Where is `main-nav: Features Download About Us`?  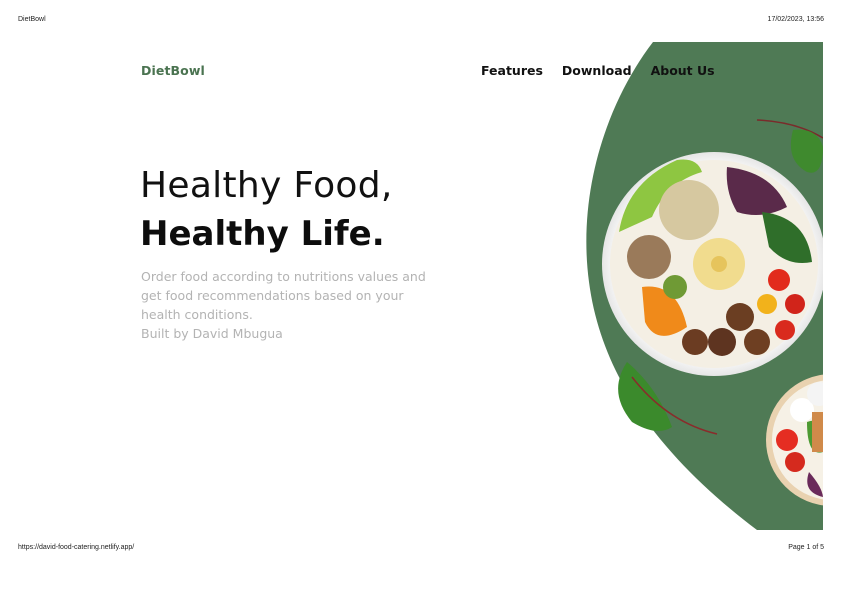
main-nav: Features Download About Us is located at coordinates (598, 70).